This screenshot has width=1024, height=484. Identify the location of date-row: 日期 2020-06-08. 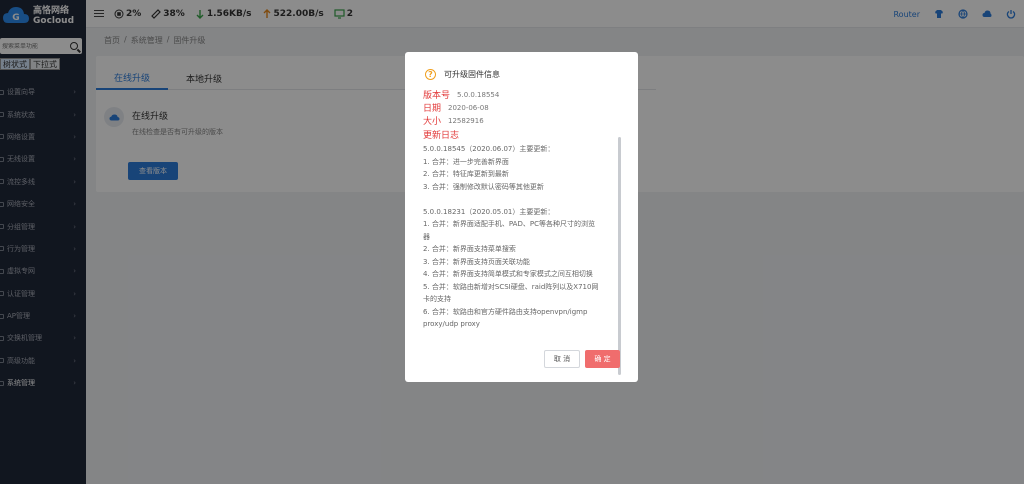
(522, 108).